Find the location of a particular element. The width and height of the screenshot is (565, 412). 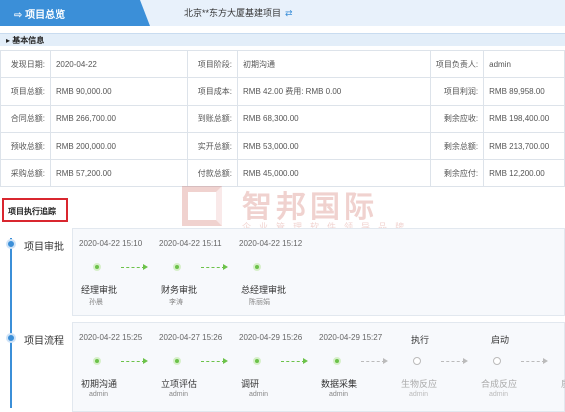

node-name: 生物反应 is located at coordinates (419, 384).